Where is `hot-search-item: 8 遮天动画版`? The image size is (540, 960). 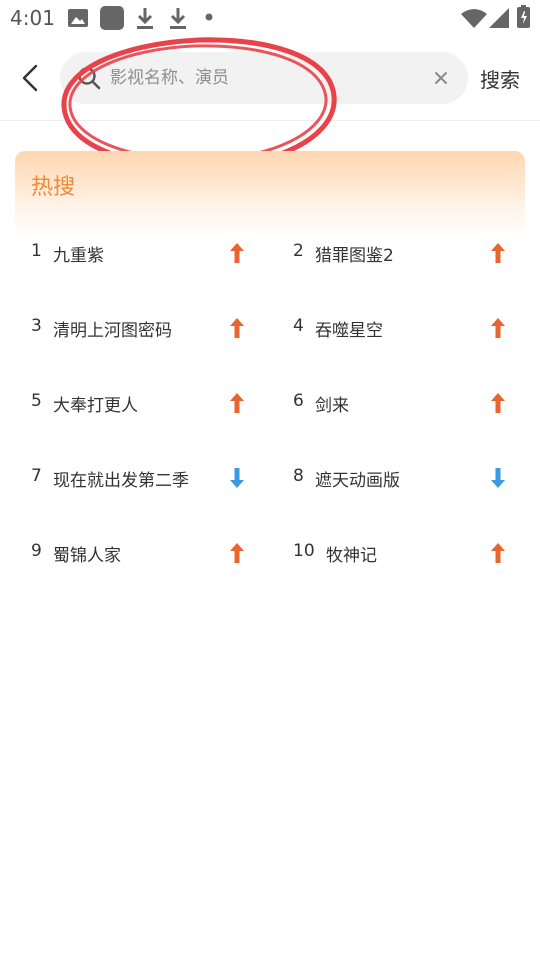 hot-search-item: 8 遮天动画版 is located at coordinates (408, 478).